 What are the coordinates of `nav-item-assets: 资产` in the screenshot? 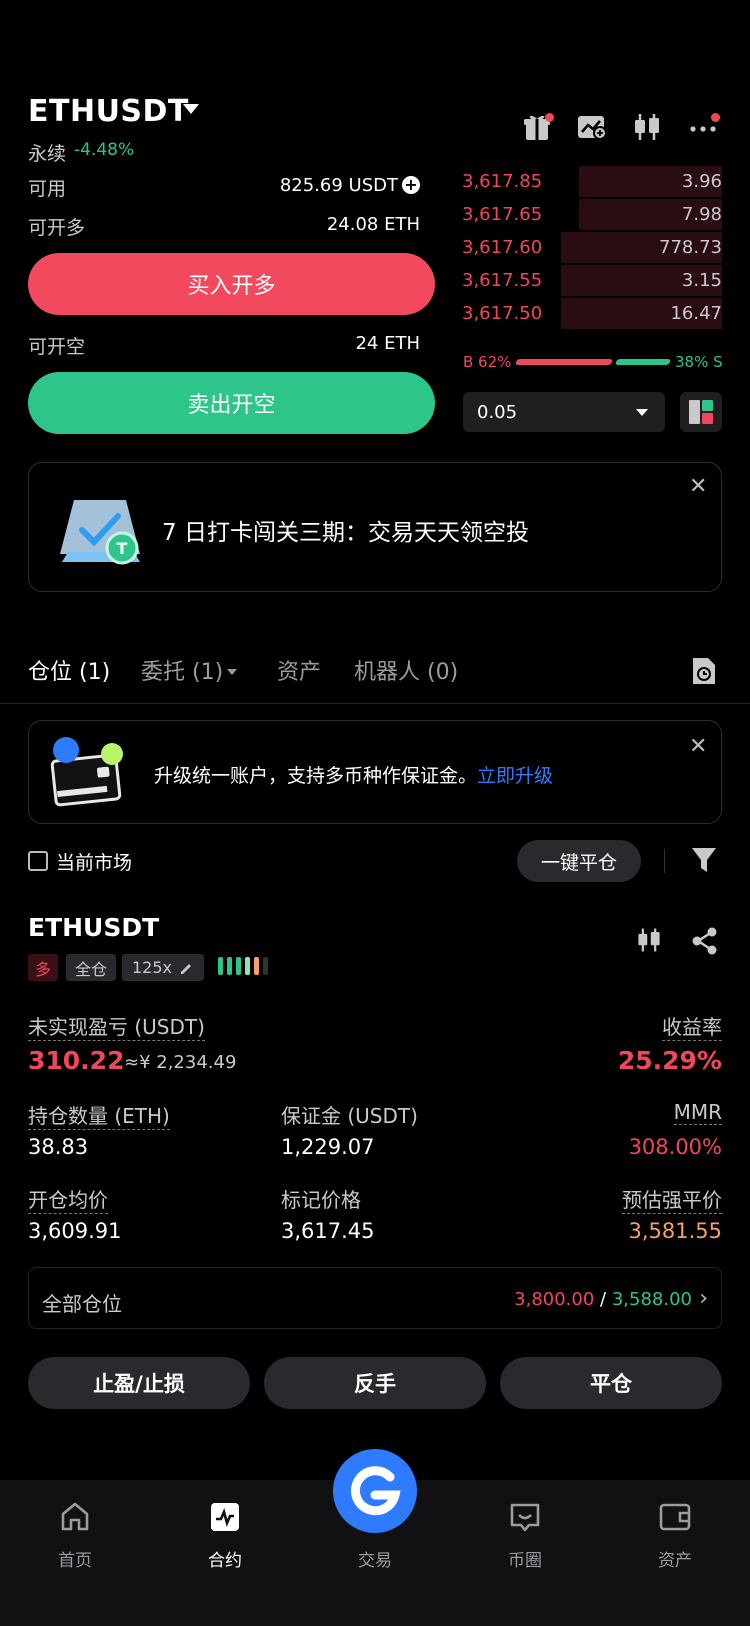 It's located at (675, 1534).